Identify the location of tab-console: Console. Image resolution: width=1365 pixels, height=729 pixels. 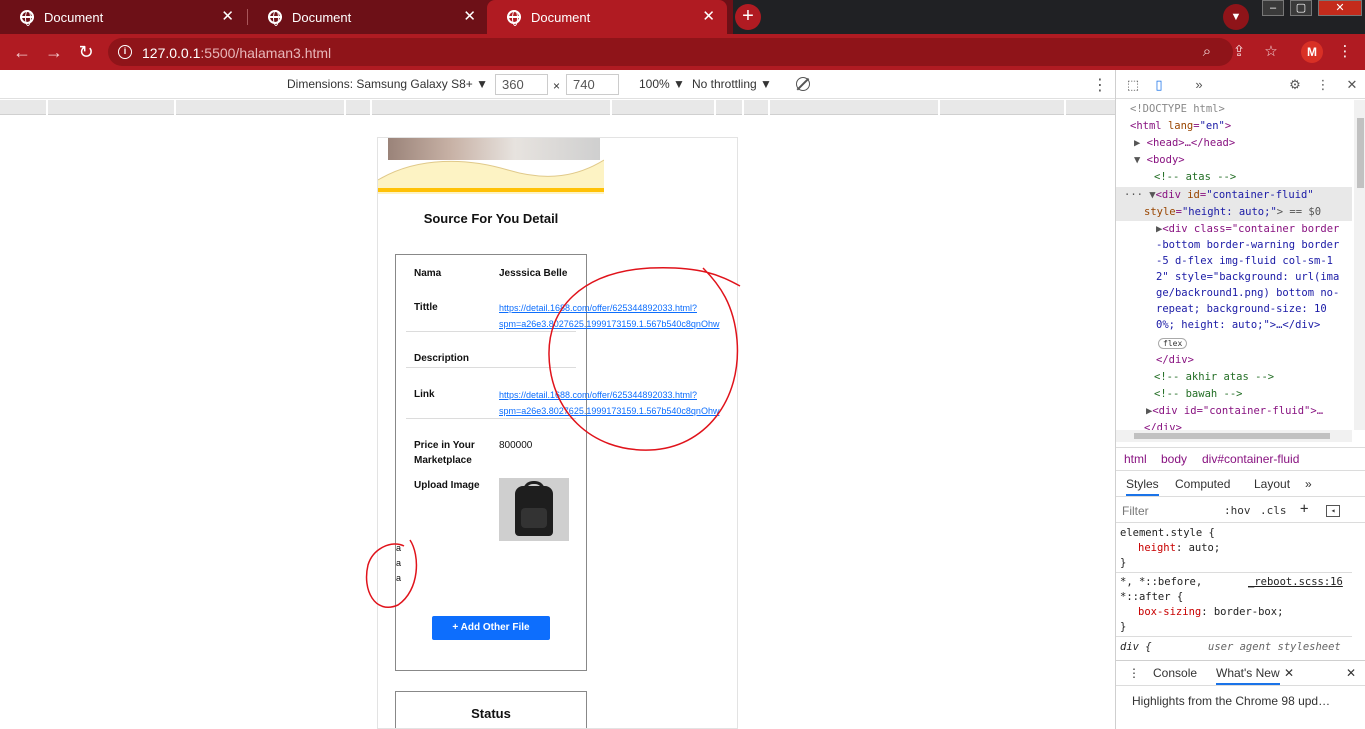
(1175, 673).